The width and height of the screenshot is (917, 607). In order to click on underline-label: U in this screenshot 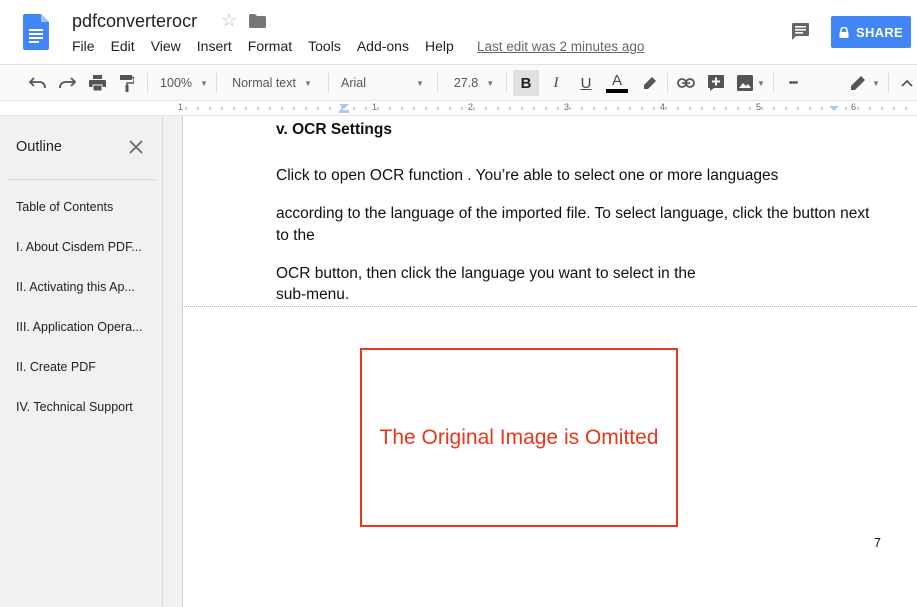, I will do `click(586, 83)`.